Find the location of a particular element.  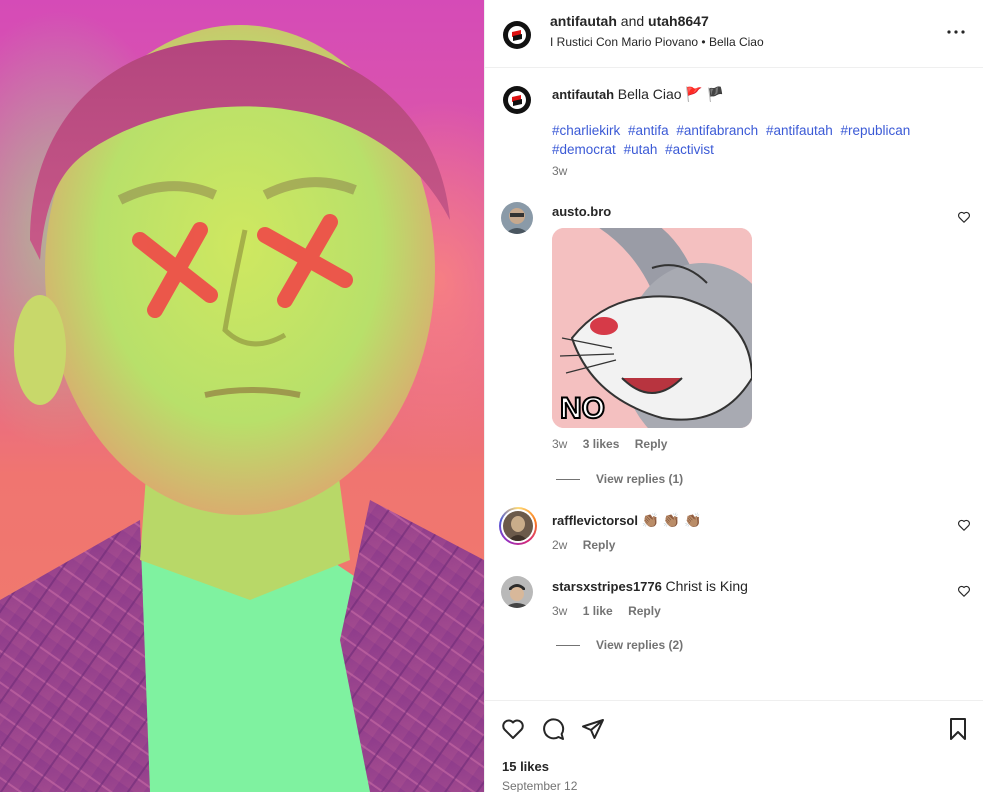

comment-username: austo.bro is located at coordinates (581, 211).